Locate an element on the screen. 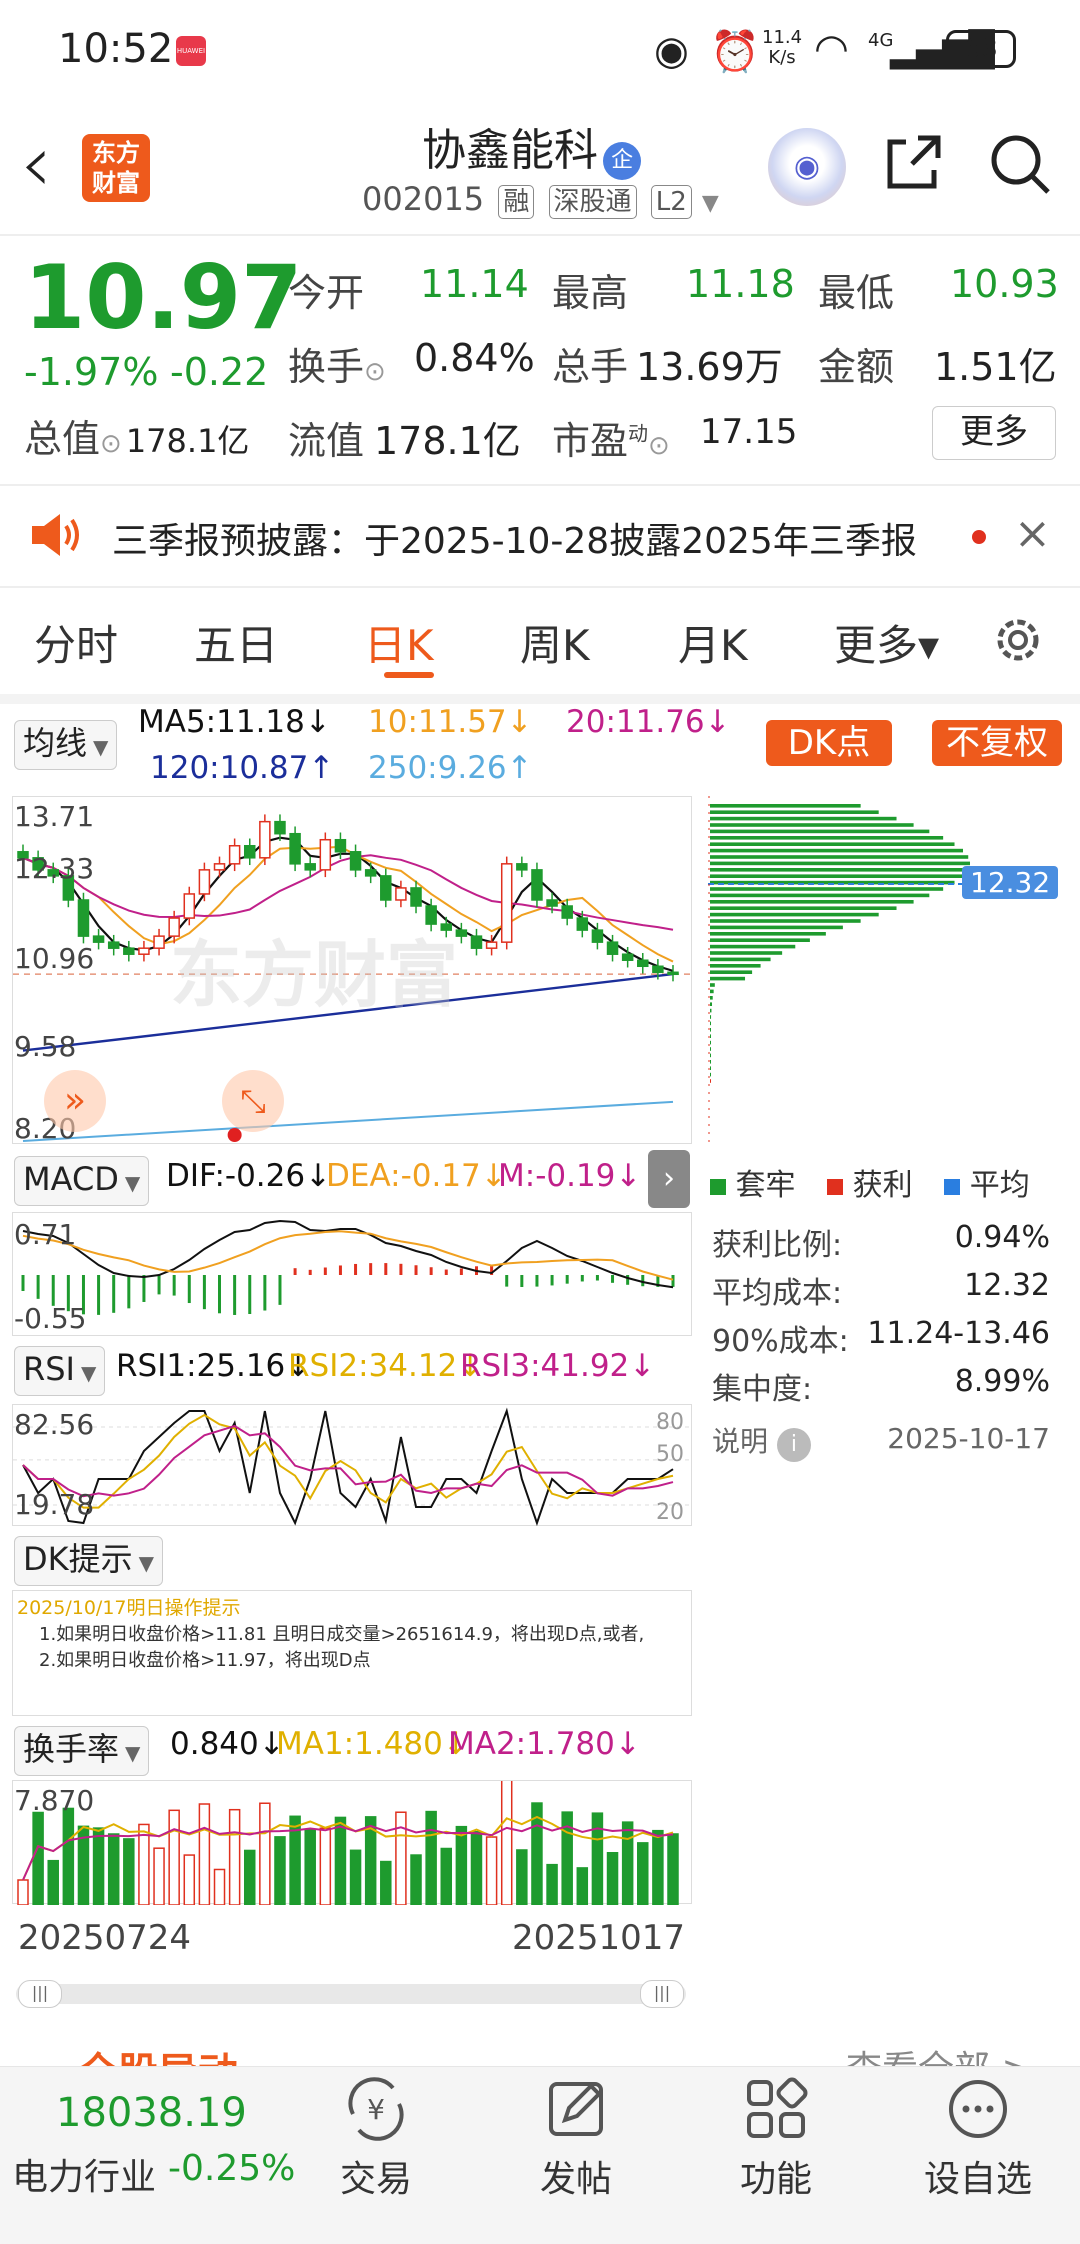  profit-ratio-value: 0.94% is located at coordinates (1002, 1237).